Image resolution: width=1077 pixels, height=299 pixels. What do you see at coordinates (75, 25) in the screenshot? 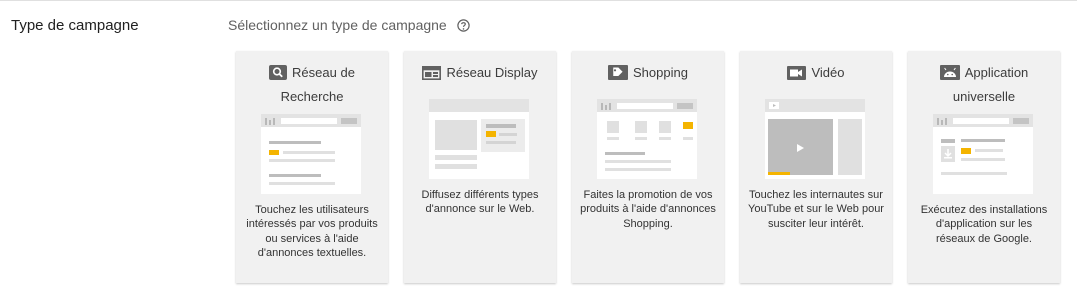
I see `section-label: Type de campagne` at bounding box center [75, 25].